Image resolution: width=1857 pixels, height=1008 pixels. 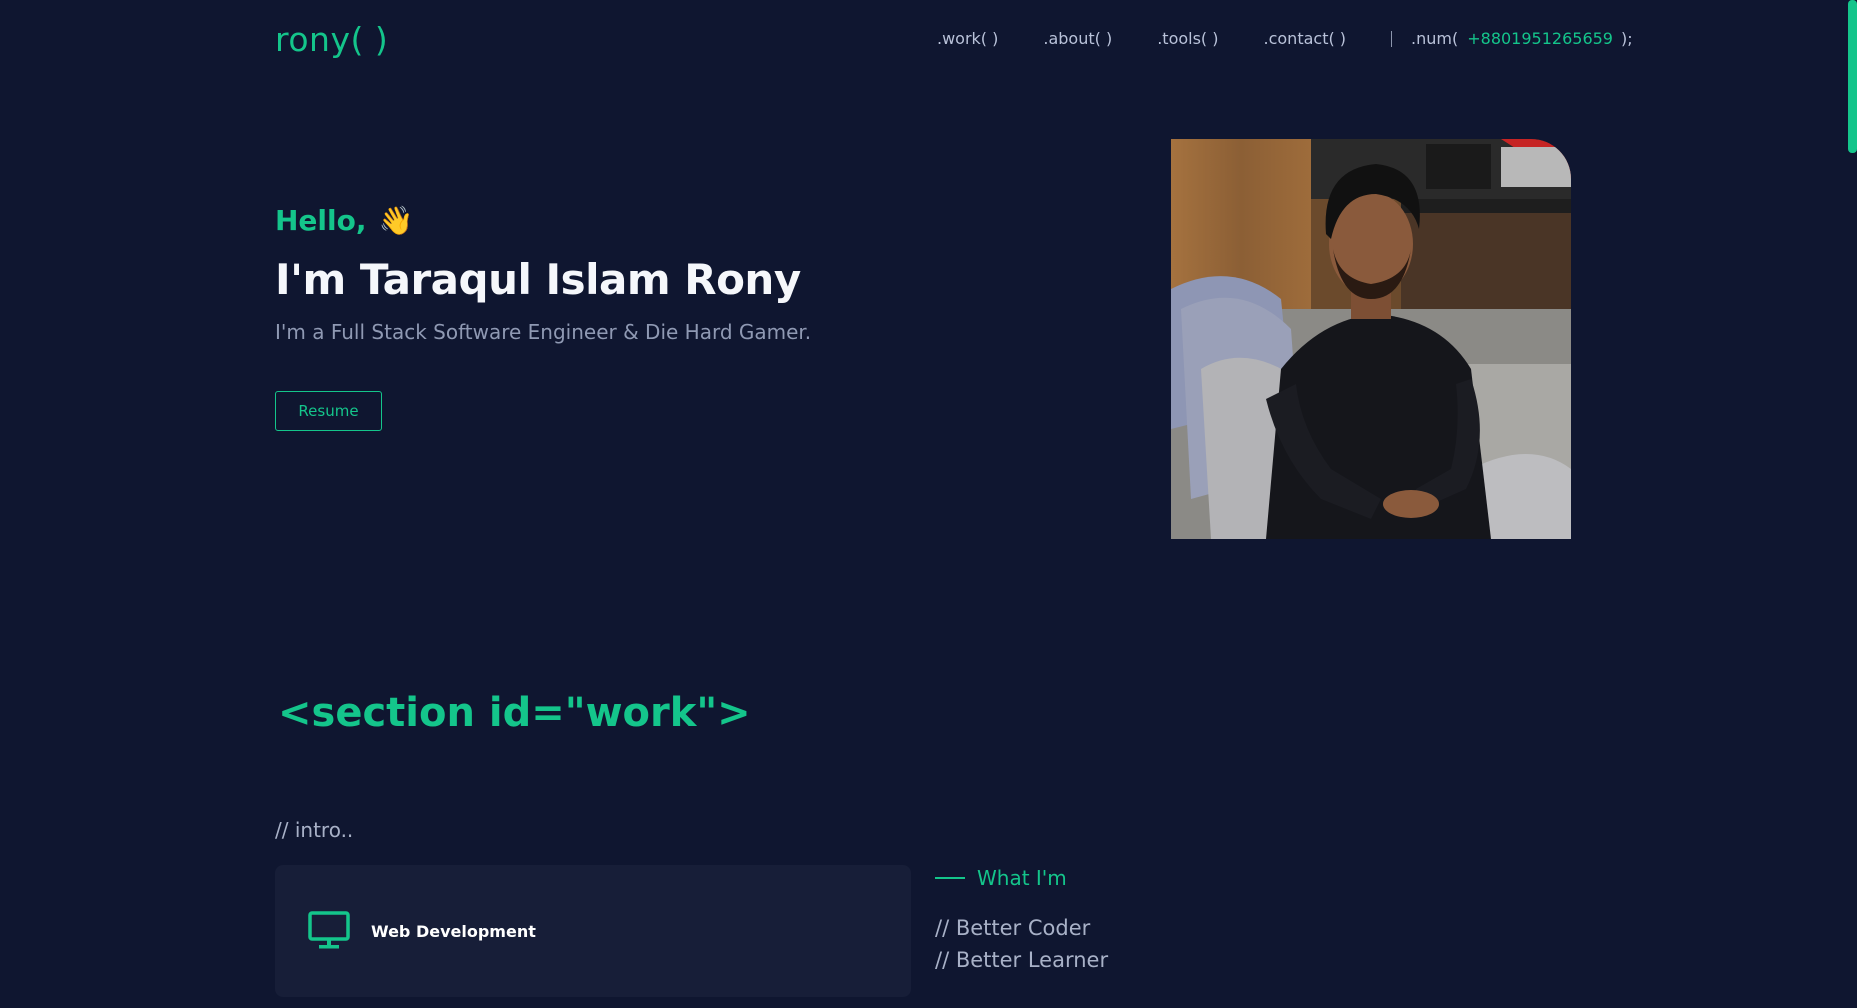 I want to click on profile-photo, so click(x=1371, y=339).